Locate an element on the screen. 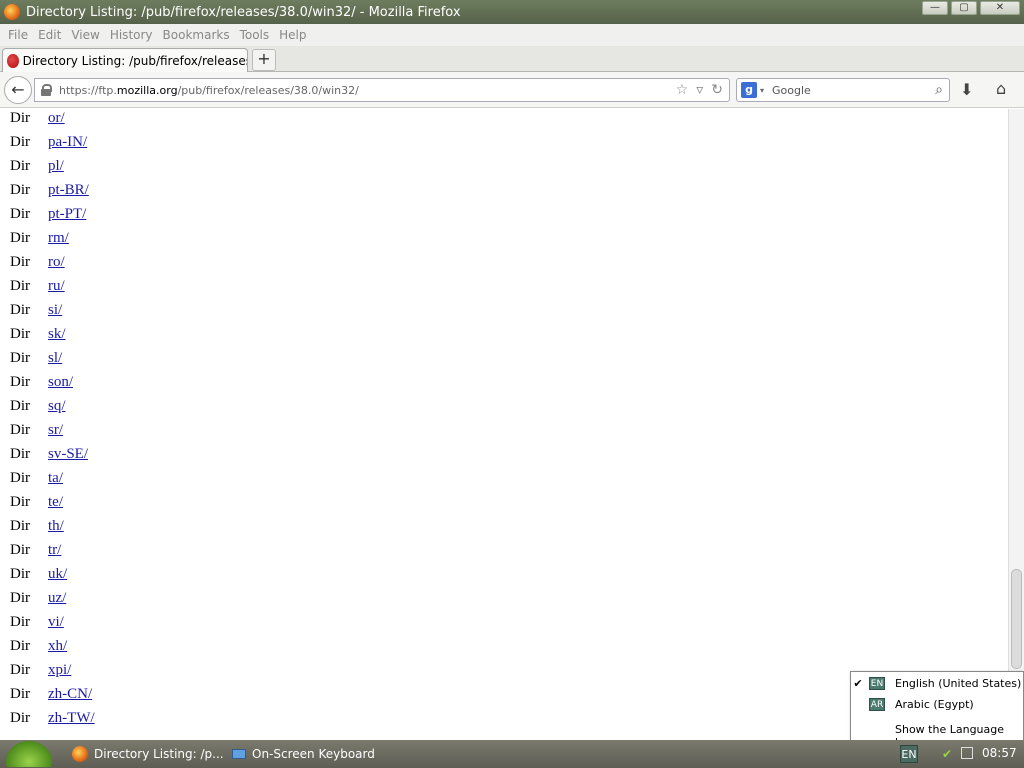 The width and height of the screenshot is (1024, 768). listing-row: Dir sv-SE/ is located at coordinates (49, 454).